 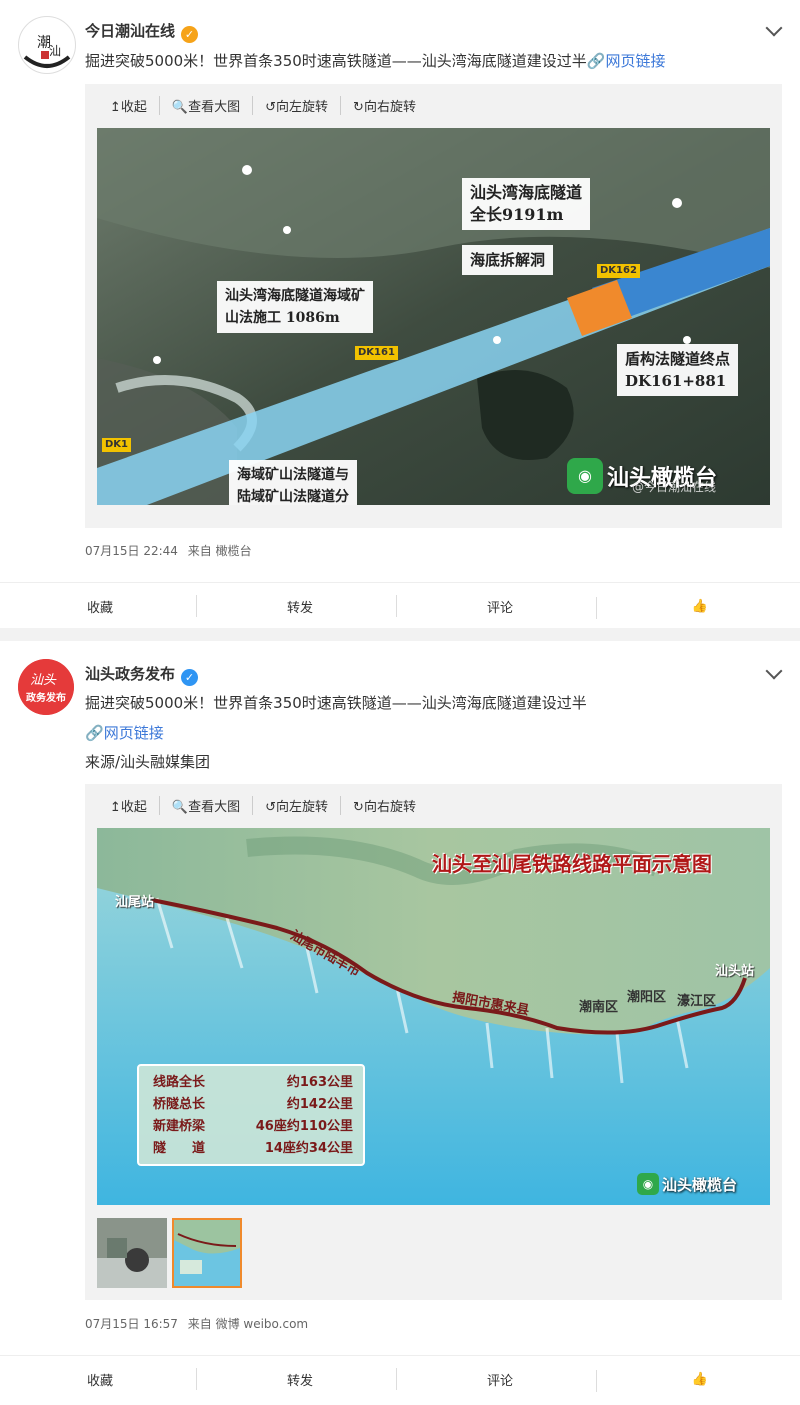 I want to click on post-meta: 07月15日 22:44 来自 橄榄台, so click(x=168, y=550).